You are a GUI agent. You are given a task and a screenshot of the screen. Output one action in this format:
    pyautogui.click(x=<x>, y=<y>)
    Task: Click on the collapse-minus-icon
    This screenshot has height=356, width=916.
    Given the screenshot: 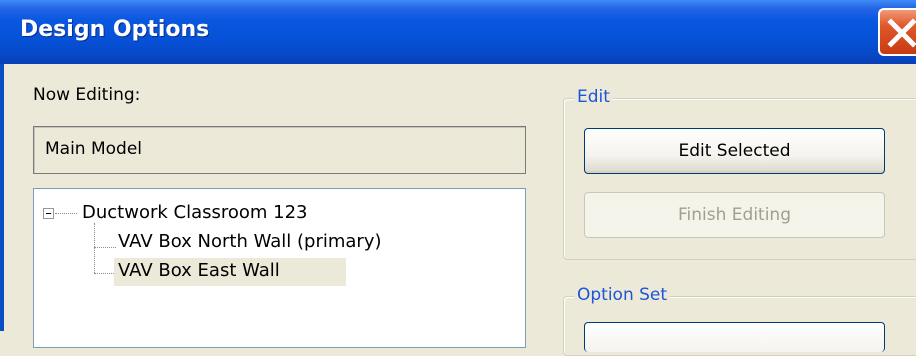 What is the action you would take?
    pyautogui.click(x=48, y=213)
    